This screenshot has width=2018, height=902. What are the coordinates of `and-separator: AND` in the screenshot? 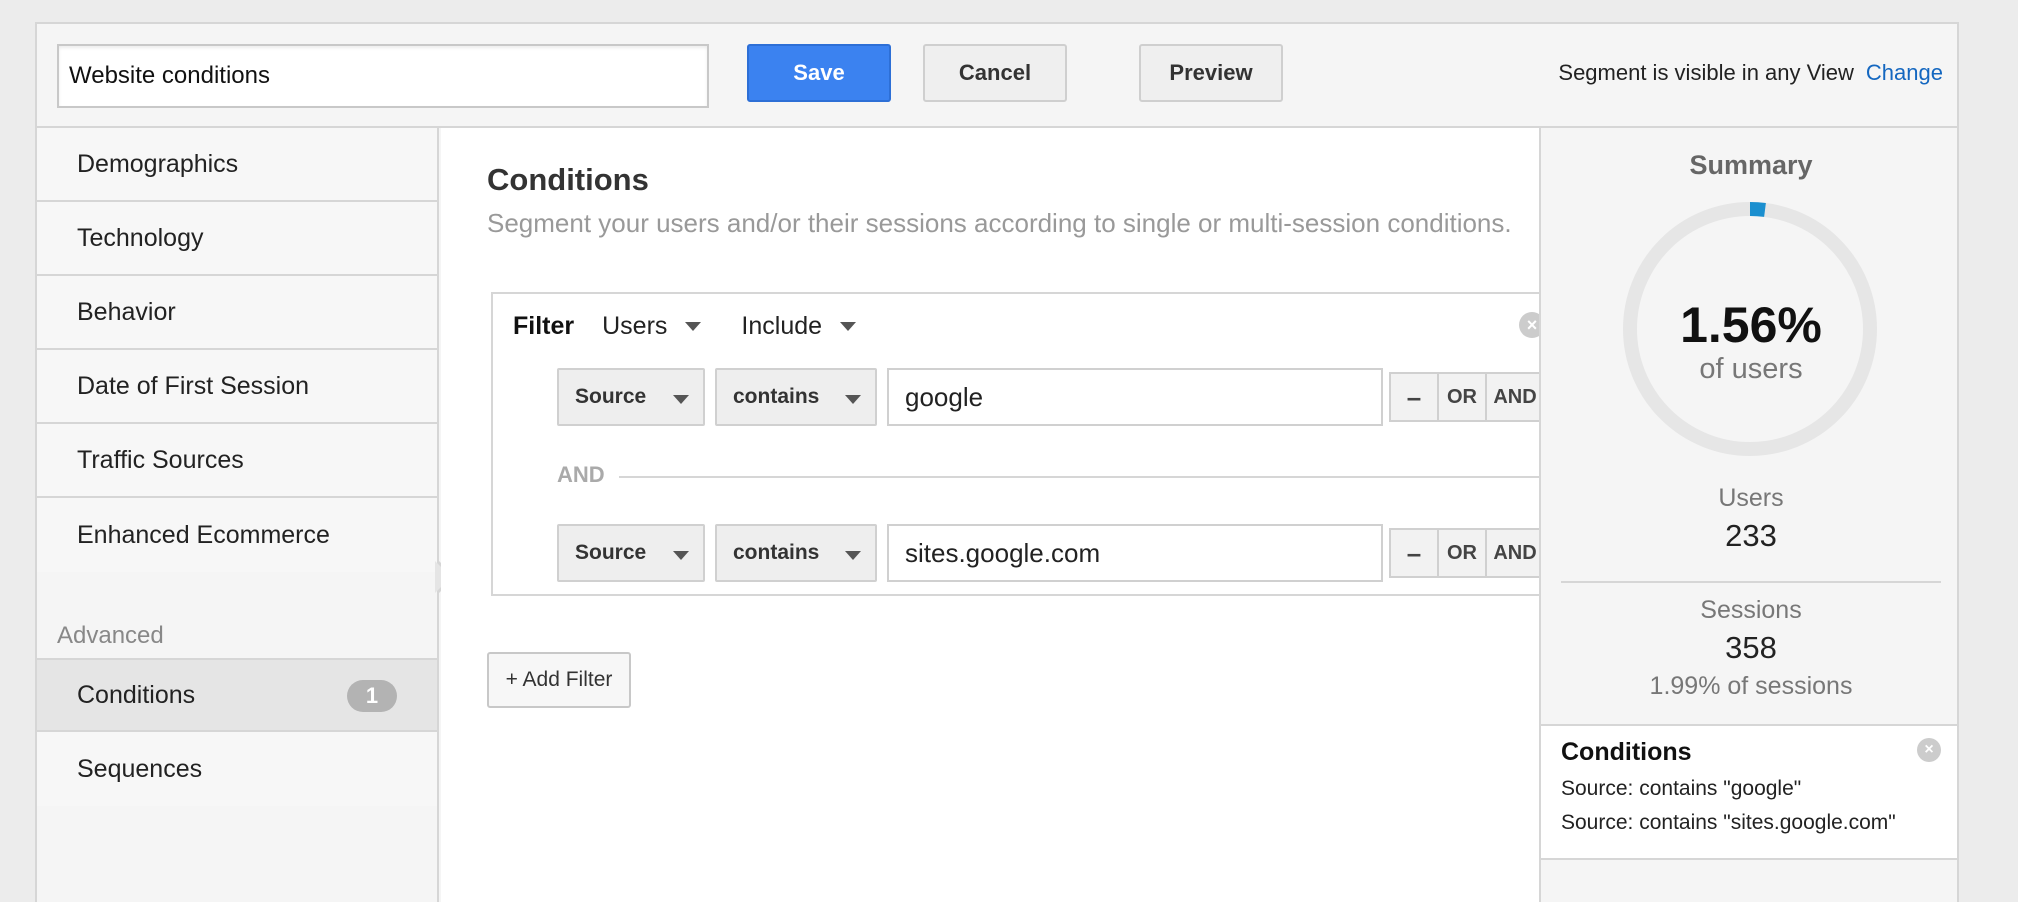 It's located at (1066, 477).